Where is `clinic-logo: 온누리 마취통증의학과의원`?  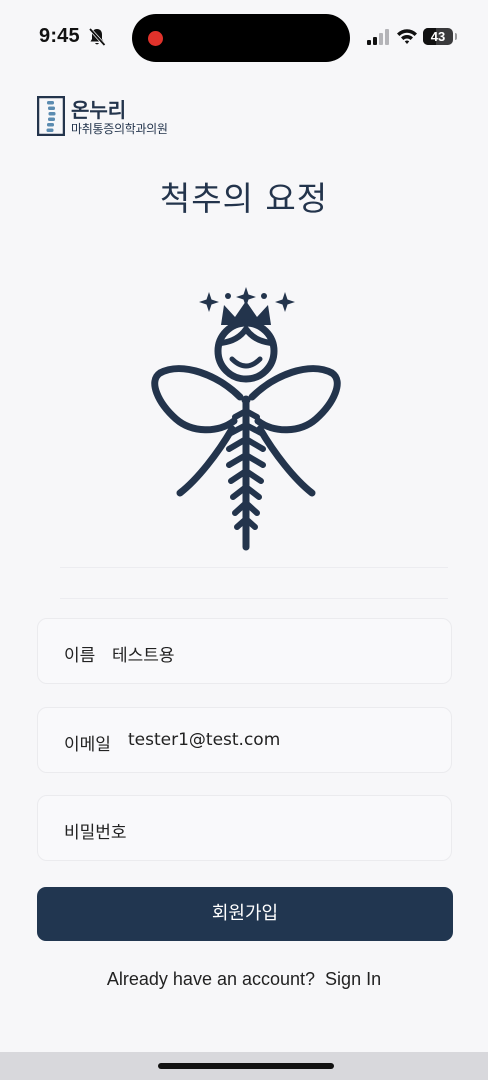
clinic-logo: 온누리 마취통증의학과의원 is located at coordinates (137, 116).